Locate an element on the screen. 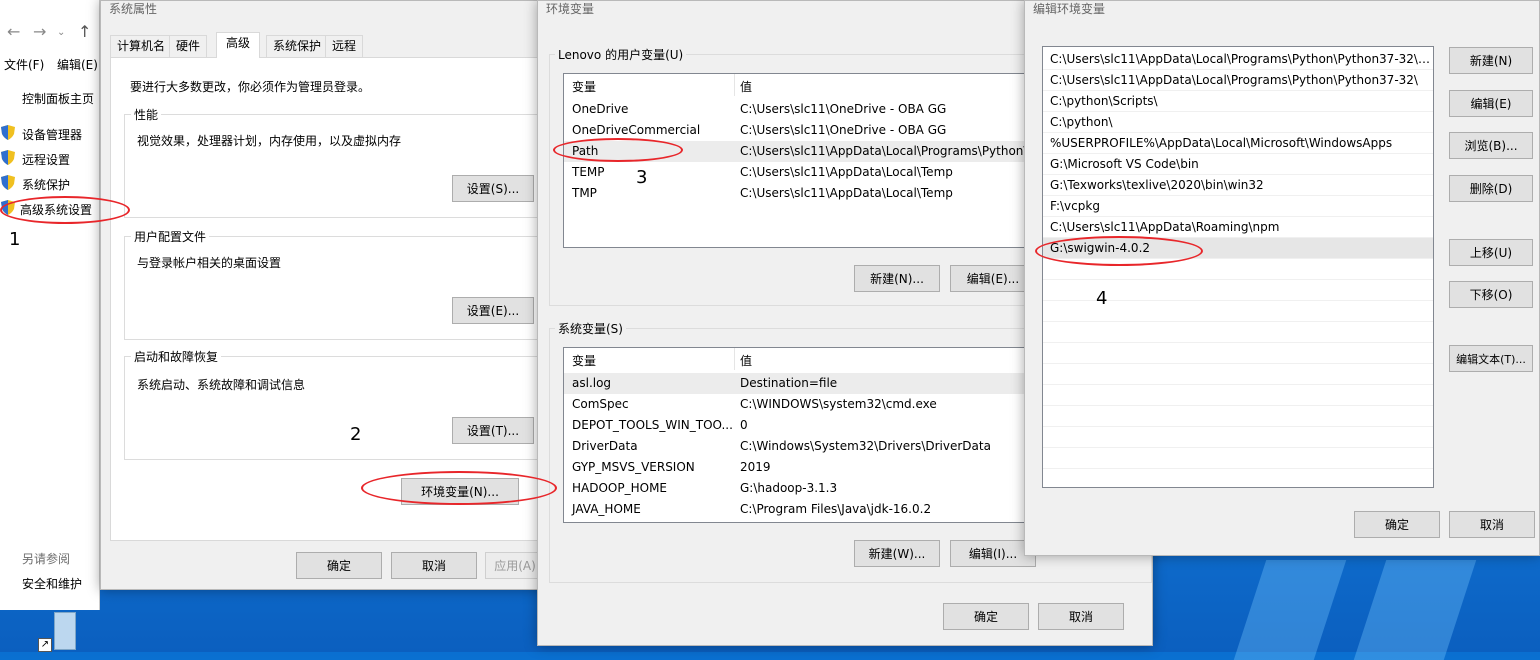 This screenshot has width=1540, height=660. delete-button: 删除(D) is located at coordinates (1491, 188).